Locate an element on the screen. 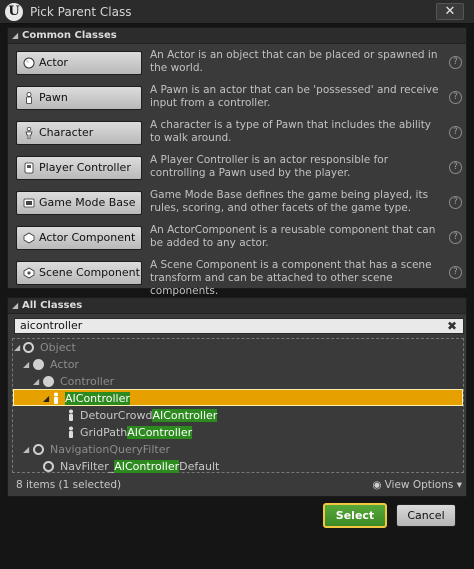 This screenshot has height=569, width=474. tree-row-label: NavigationQueryFilter is located at coordinates (110, 449).